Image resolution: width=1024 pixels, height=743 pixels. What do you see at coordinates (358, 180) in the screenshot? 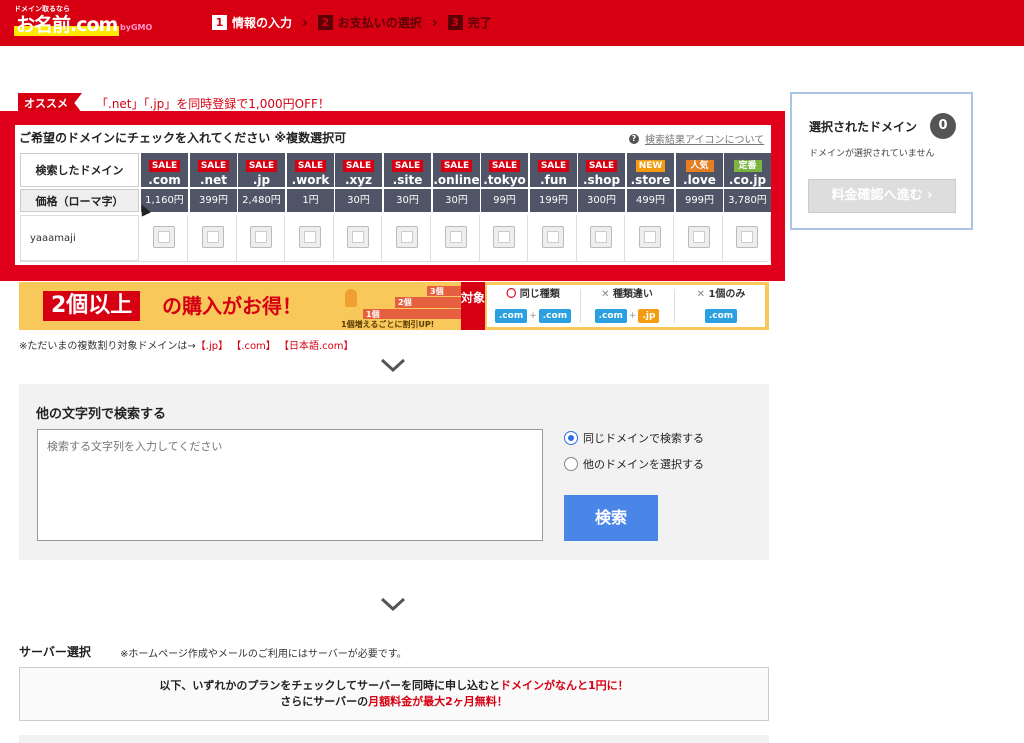
I see `tld-name: .xyz` at bounding box center [358, 180].